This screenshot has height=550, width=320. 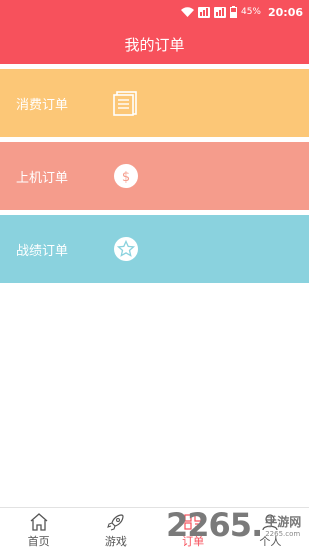 I want to click on site-watermark: 2265 . 手游网 2265.com, so click(x=236, y=522).